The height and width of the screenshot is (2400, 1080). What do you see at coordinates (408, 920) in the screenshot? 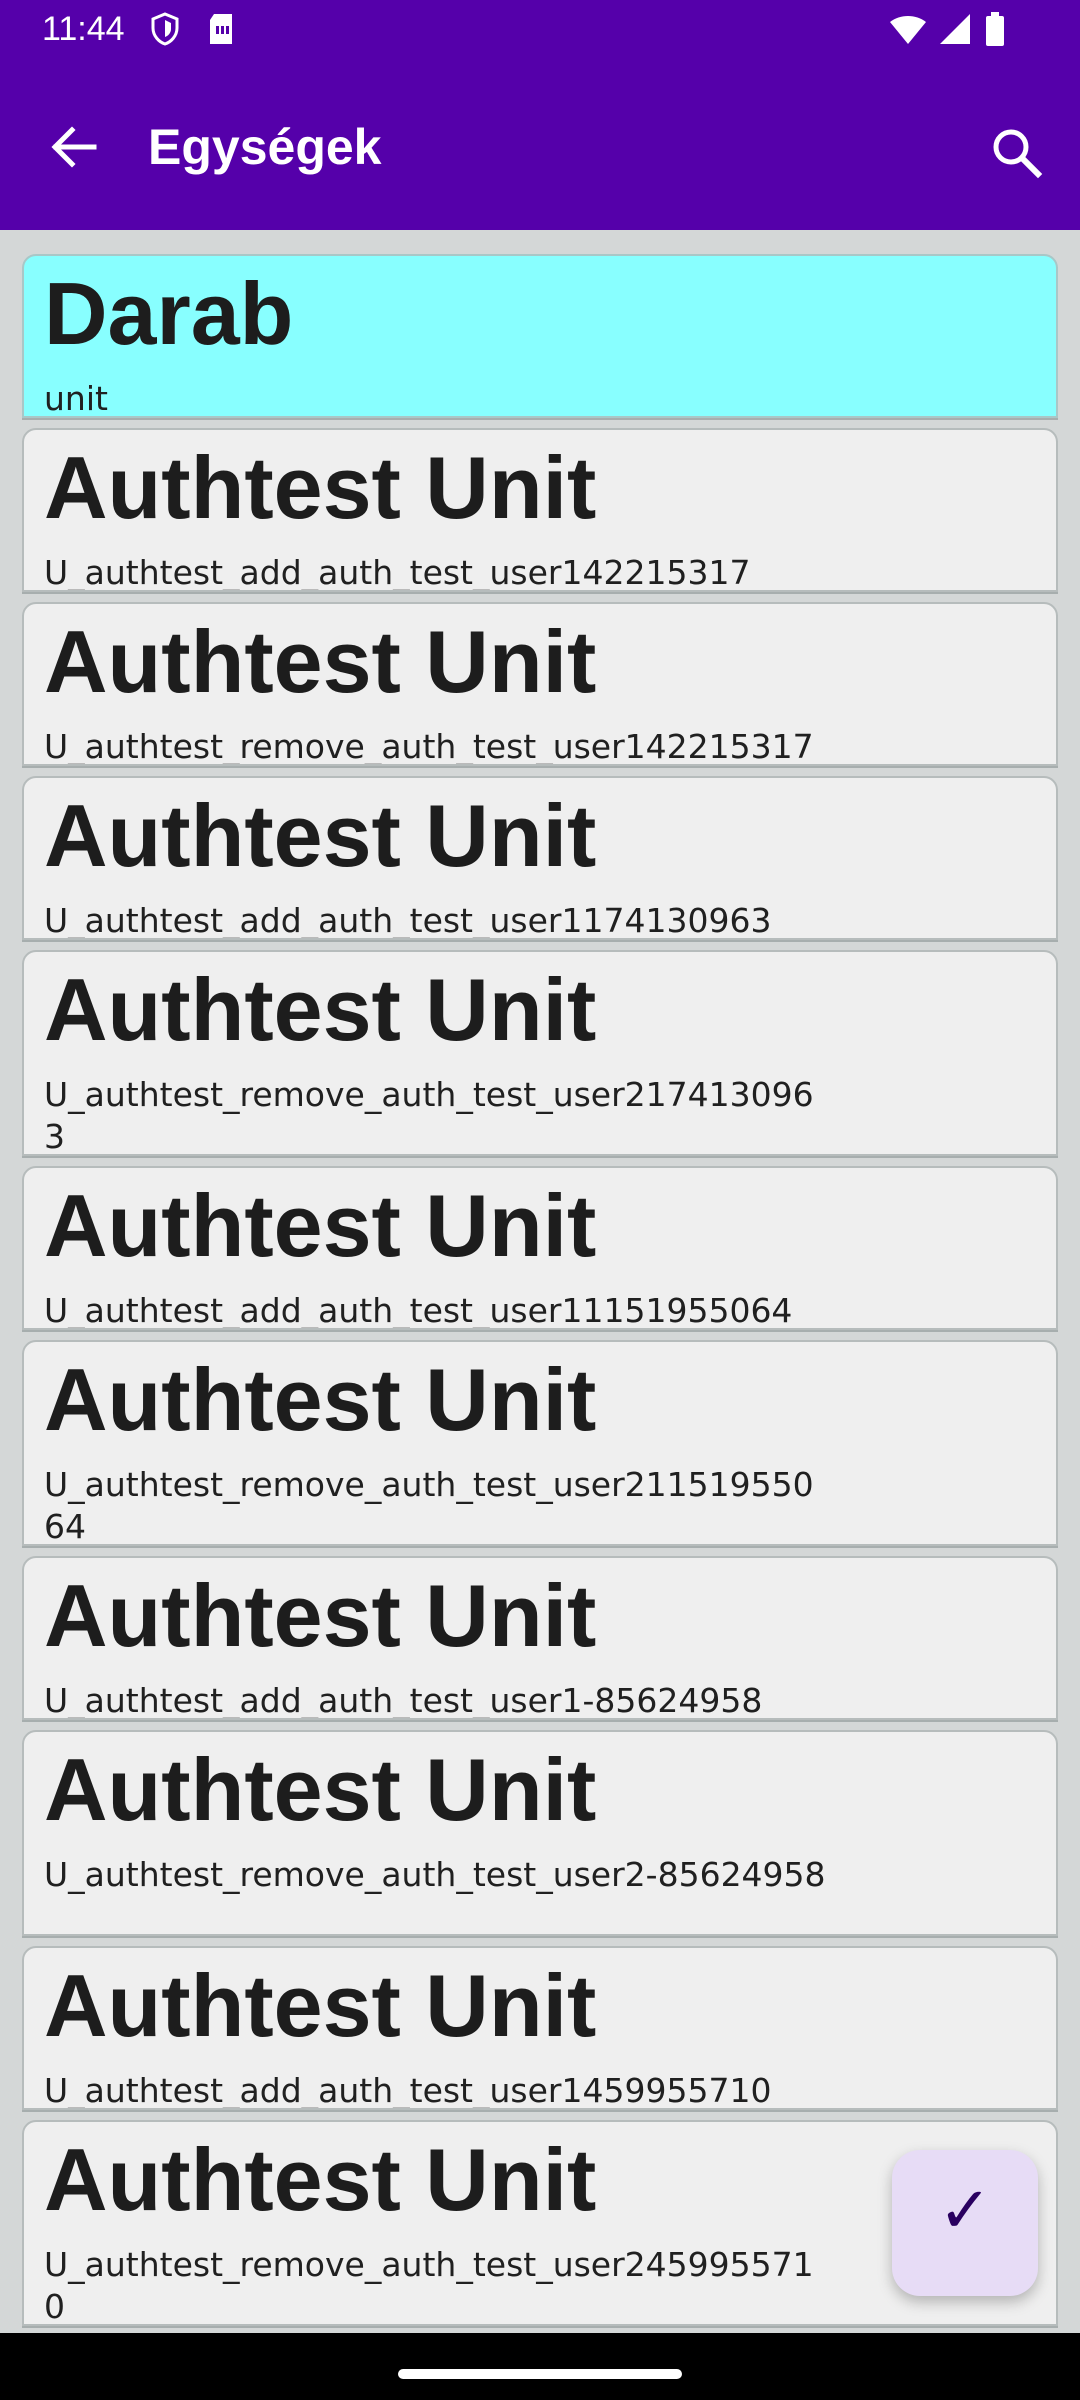
I see `unit-subtitle: U_authtest_add_auth_test_user1174130963` at bounding box center [408, 920].